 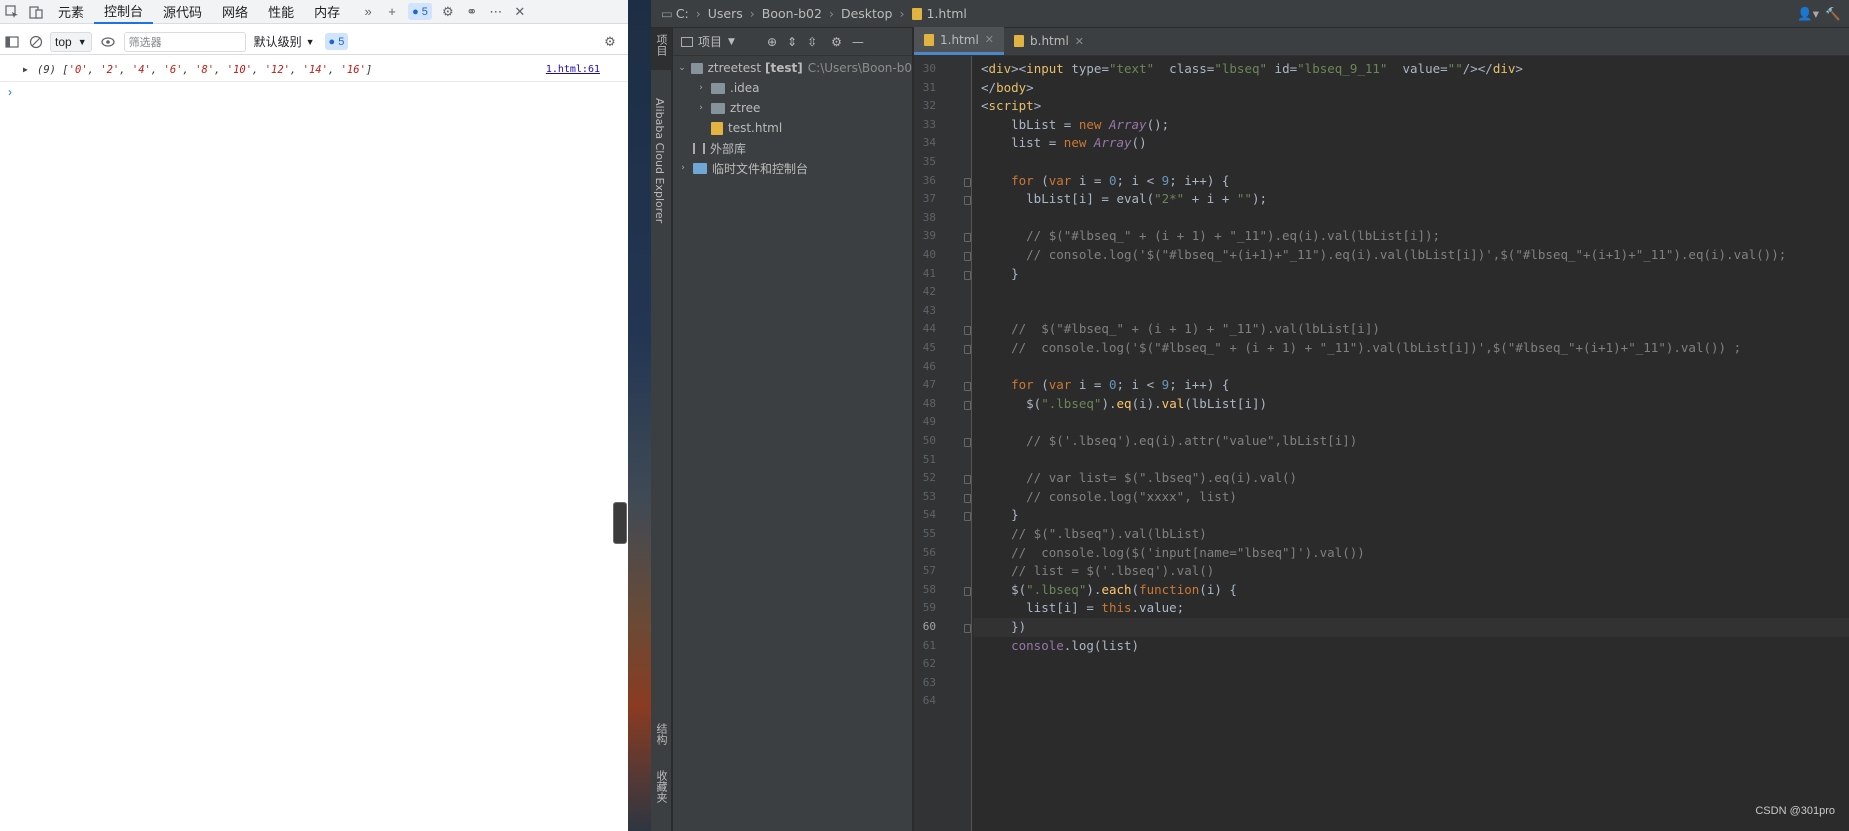 I want to click on clear-console-icon, so click(x=36, y=42).